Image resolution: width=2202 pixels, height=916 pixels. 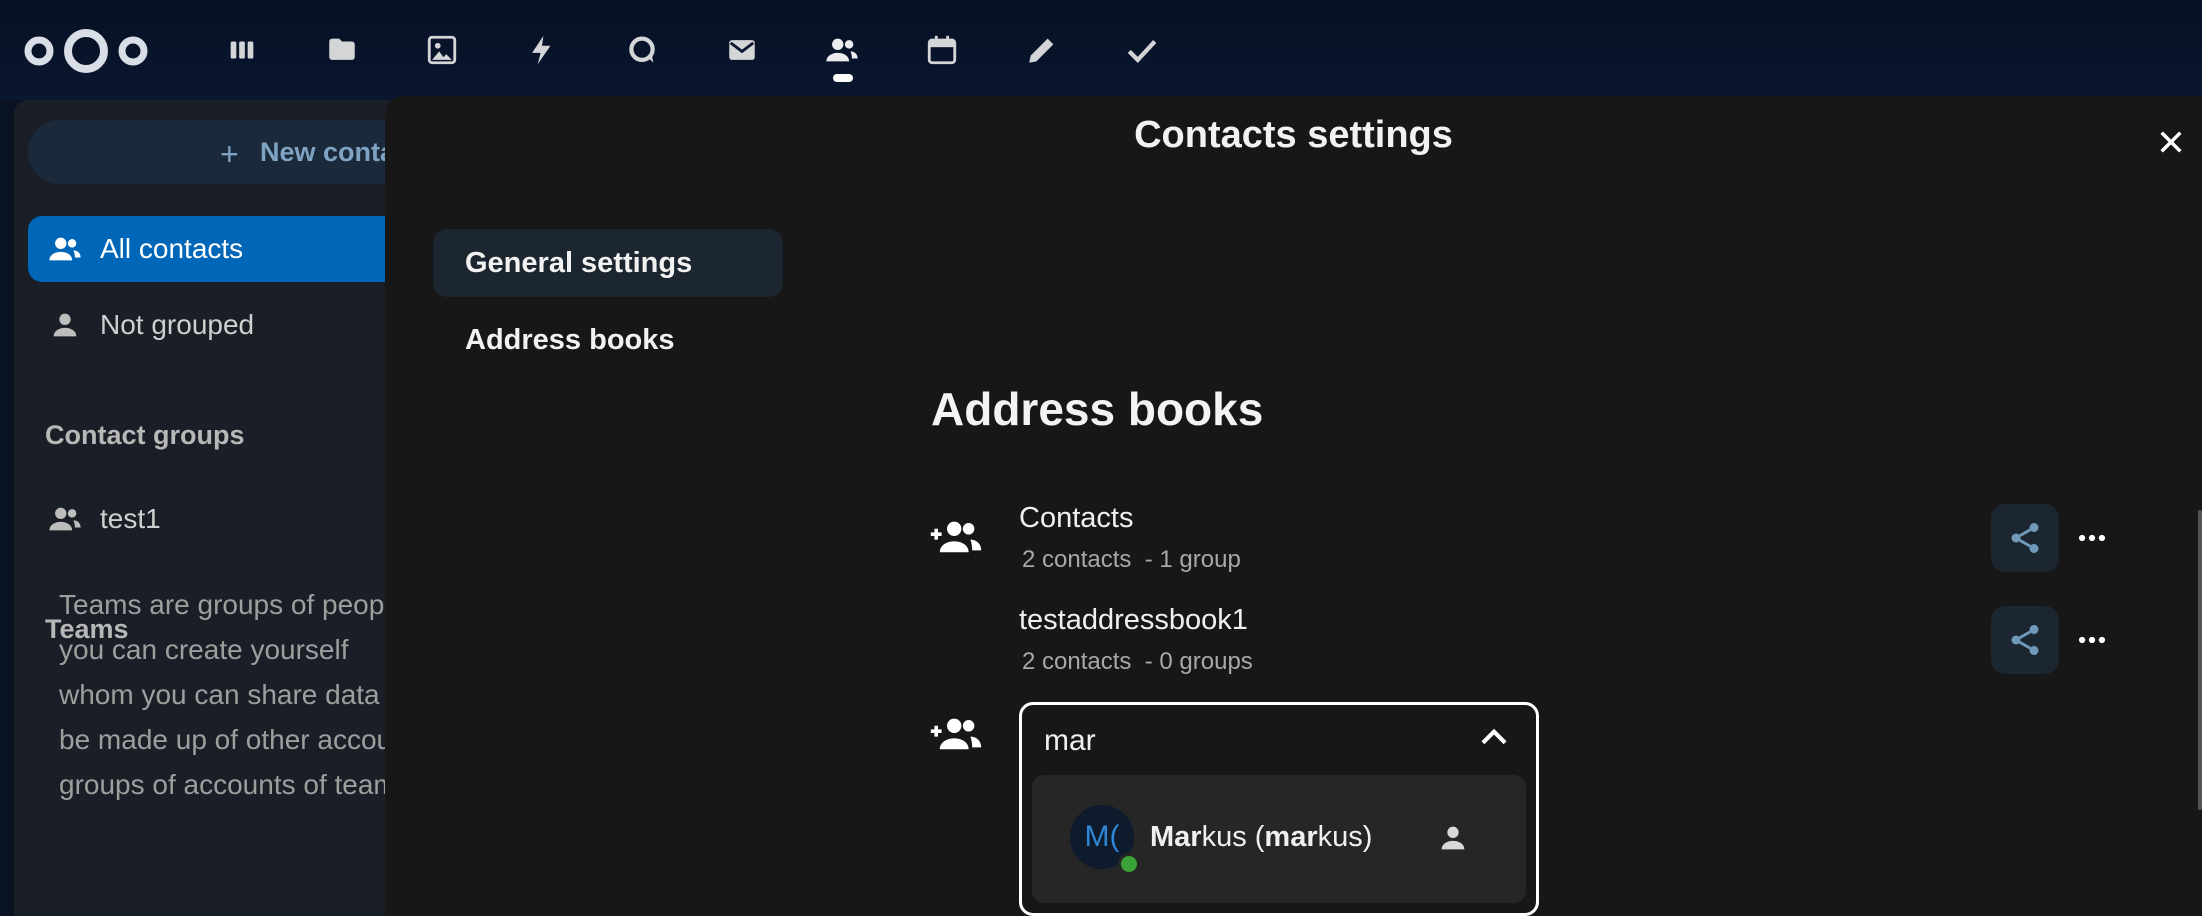 I want to click on share-search-input, so click(x=1254, y=741).